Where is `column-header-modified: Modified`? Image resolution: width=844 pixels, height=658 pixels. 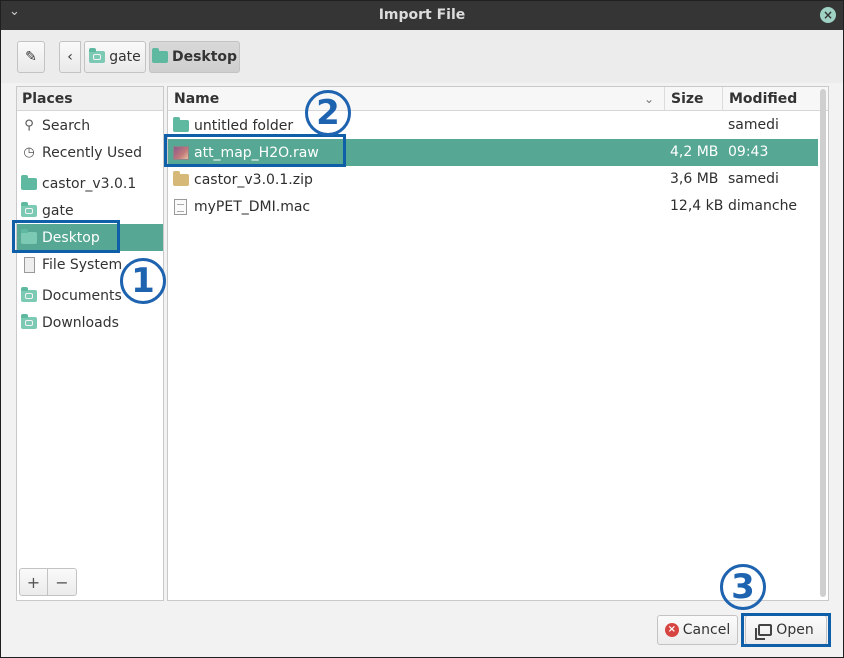
column-header-modified: Modified is located at coordinates (770, 99).